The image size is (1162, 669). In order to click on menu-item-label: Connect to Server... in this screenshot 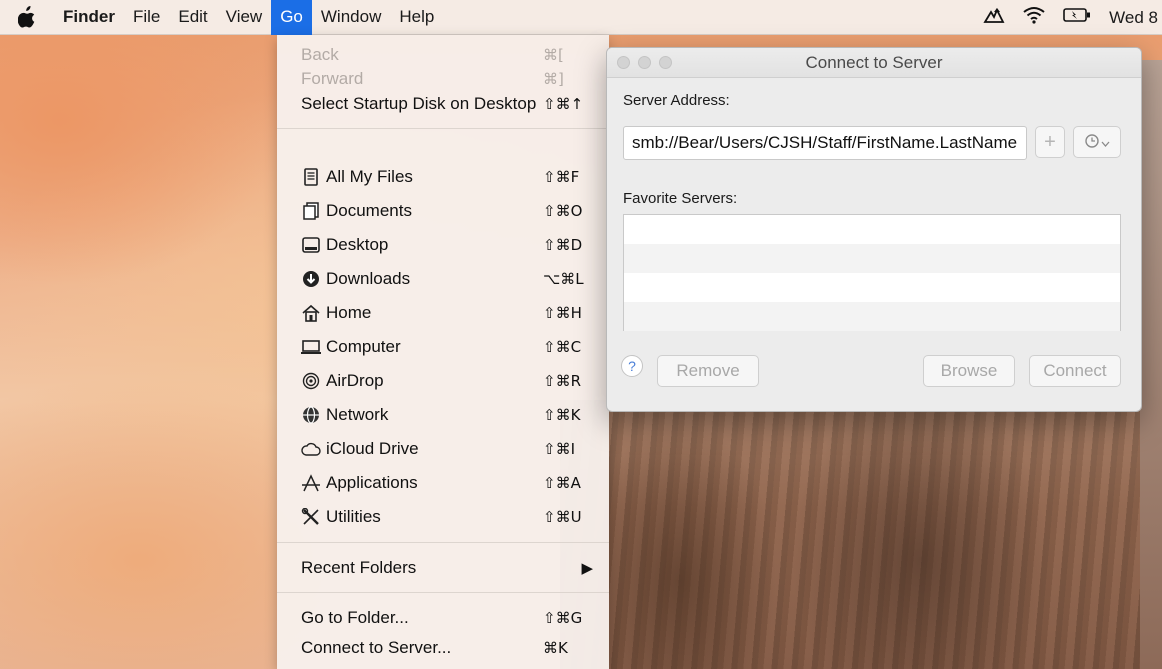, I will do `click(376, 647)`.